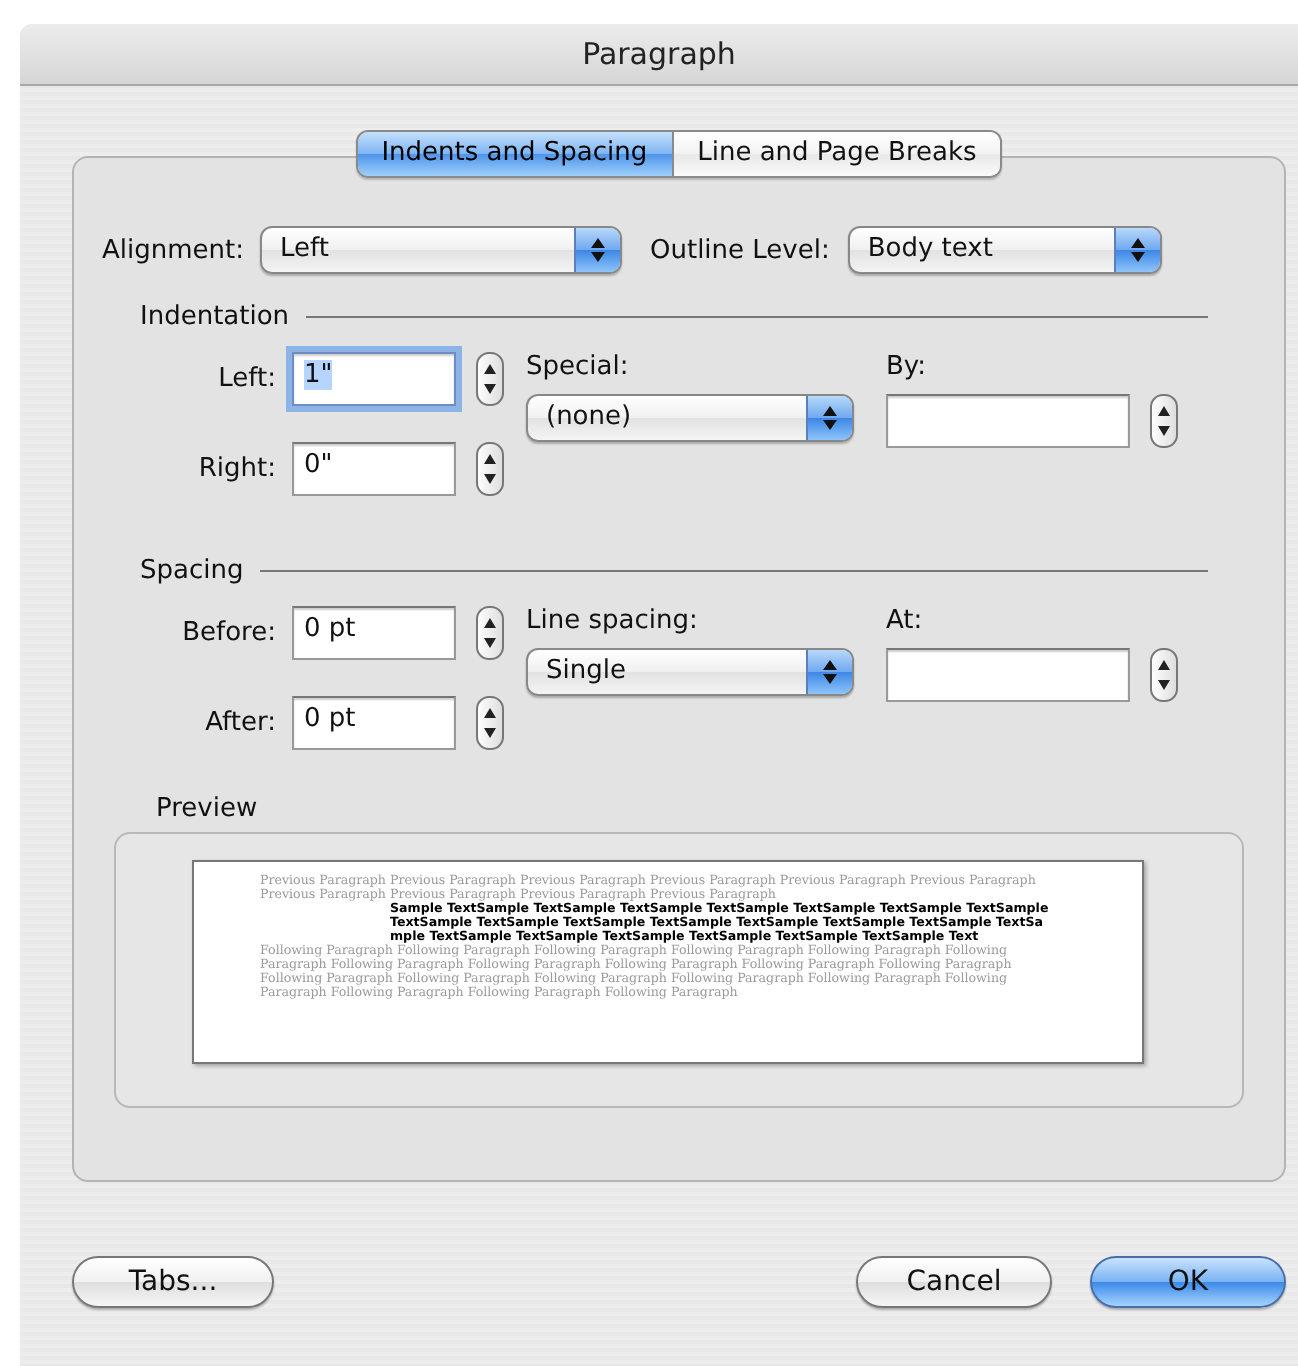  I want to click on field-label: At:, so click(905, 621).